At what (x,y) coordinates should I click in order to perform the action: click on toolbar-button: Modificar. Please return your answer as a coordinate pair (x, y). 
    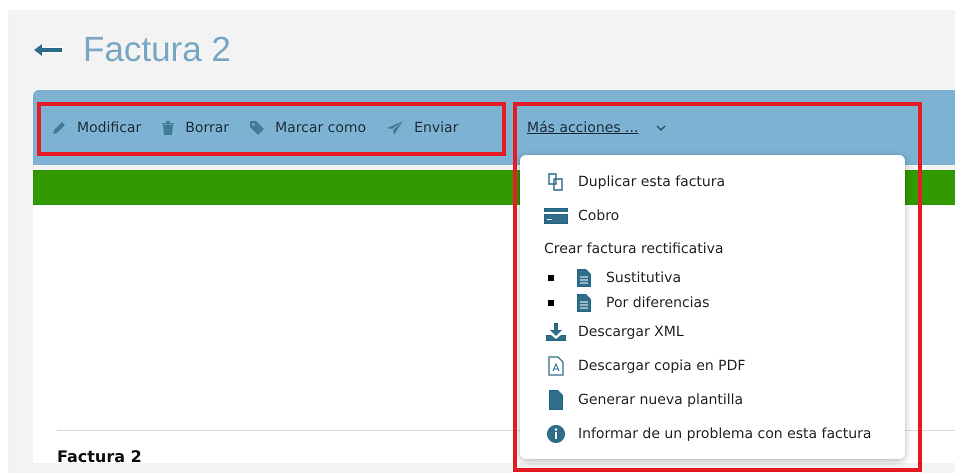
    Looking at the image, I should click on (96, 128).